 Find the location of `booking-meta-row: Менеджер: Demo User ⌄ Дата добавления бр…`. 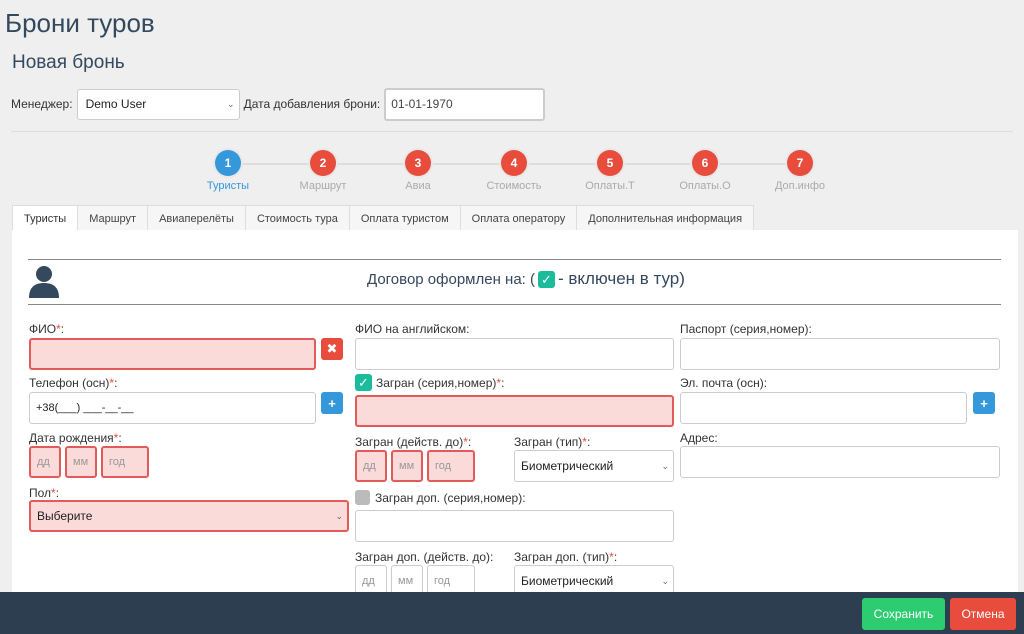

booking-meta-row: Менеджер: Demo User ⌄ Дата добавления бр… is located at coordinates (278, 104).